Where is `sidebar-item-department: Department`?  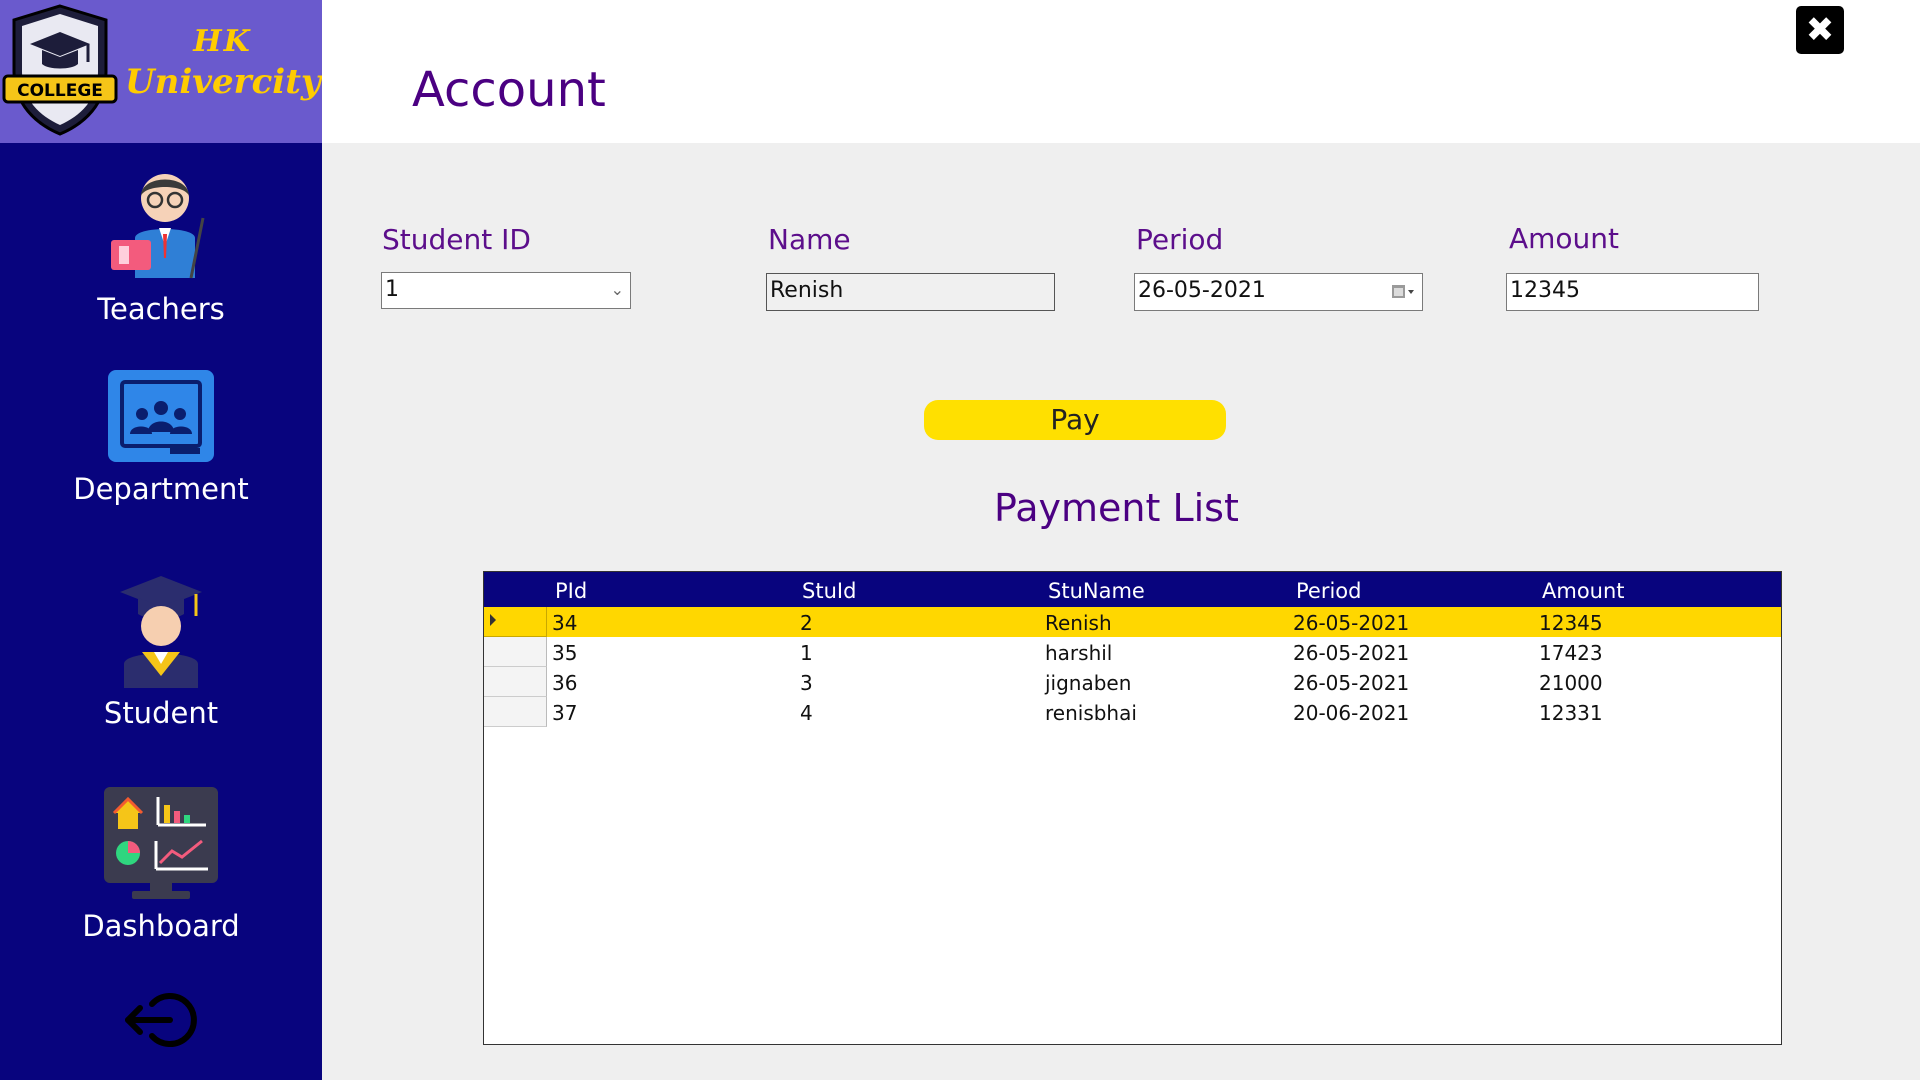
sidebar-item-department: Department is located at coordinates (161, 437).